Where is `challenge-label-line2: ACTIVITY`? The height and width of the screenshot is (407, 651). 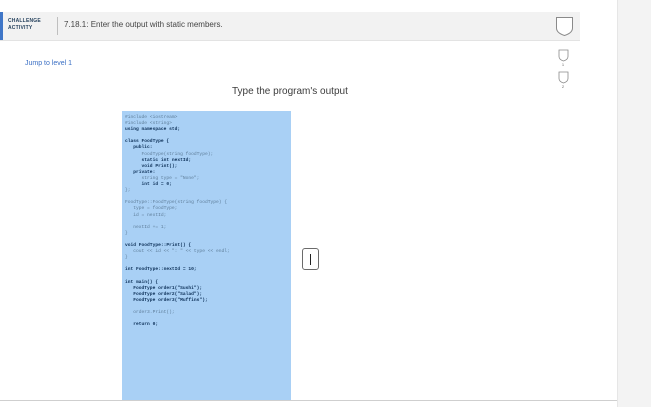
challenge-label-line2: ACTIVITY is located at coordinates (20, 28).